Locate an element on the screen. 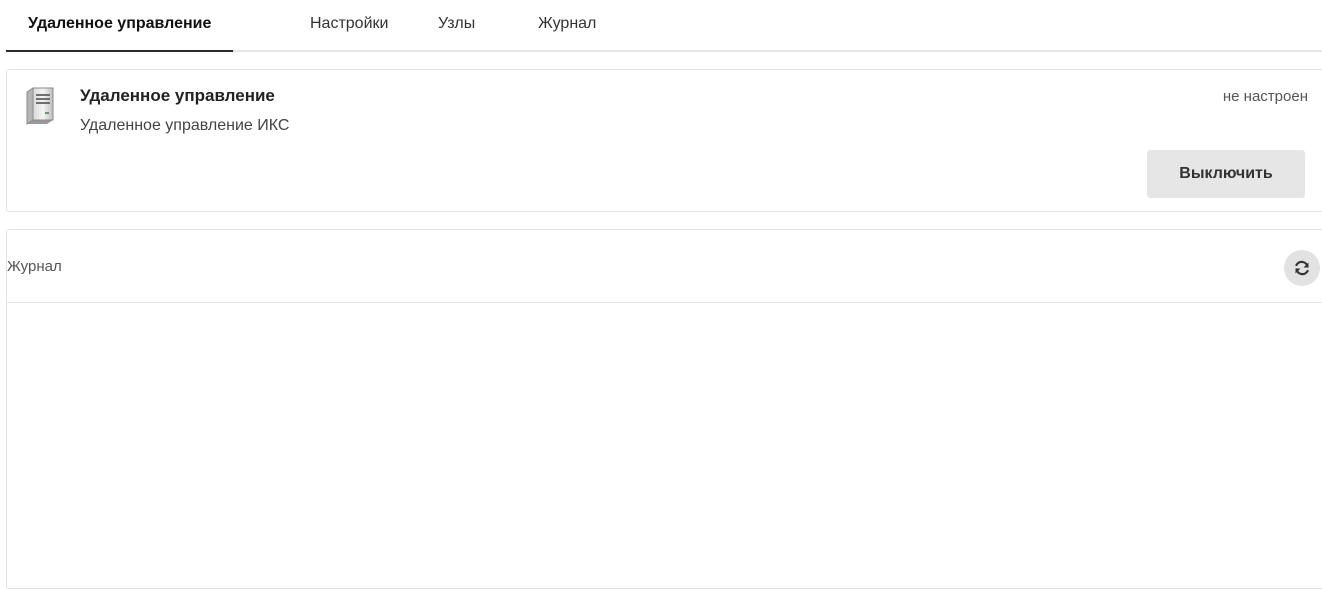 The image size is (1322, 589). module-subtitle: Удаленное управление ИКС is located at coordinates (185, 125).